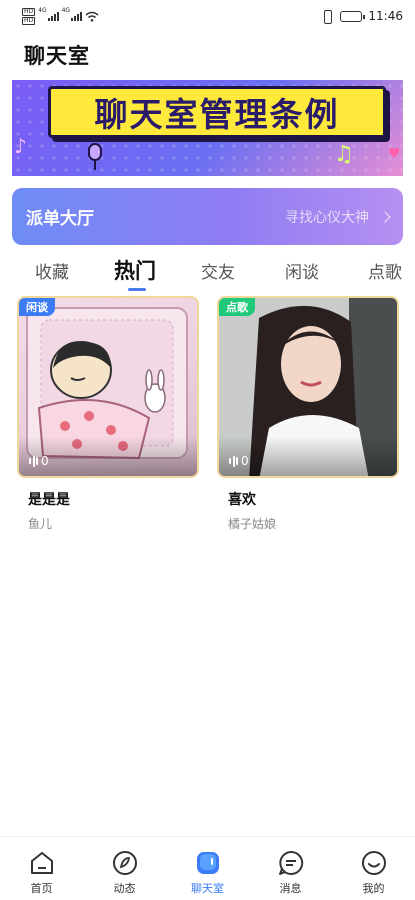 The width and height of the screenshot is (415, 900). What do you see at coordinates (290, 862) in the screenshot?
I see `message-icon` at bounding box center [290, 862].